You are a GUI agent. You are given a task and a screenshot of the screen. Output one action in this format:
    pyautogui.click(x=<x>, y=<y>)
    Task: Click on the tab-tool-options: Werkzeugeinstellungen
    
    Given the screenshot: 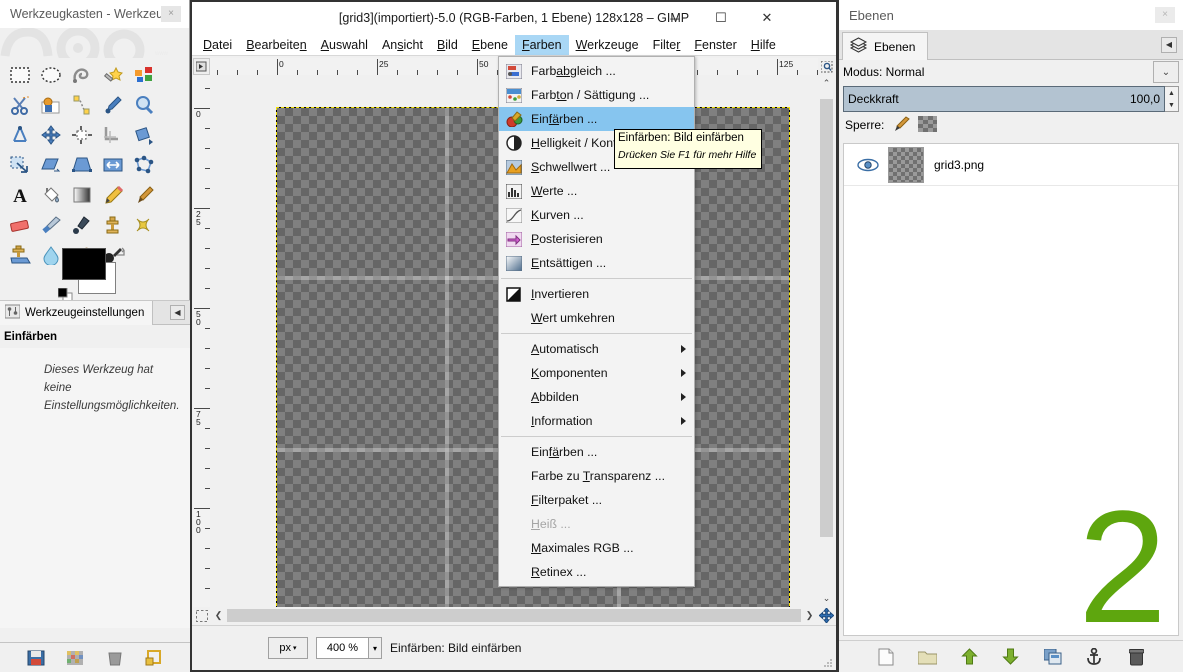 What is the action you would take?
    pyautogui.click(x=77, y=313)
    